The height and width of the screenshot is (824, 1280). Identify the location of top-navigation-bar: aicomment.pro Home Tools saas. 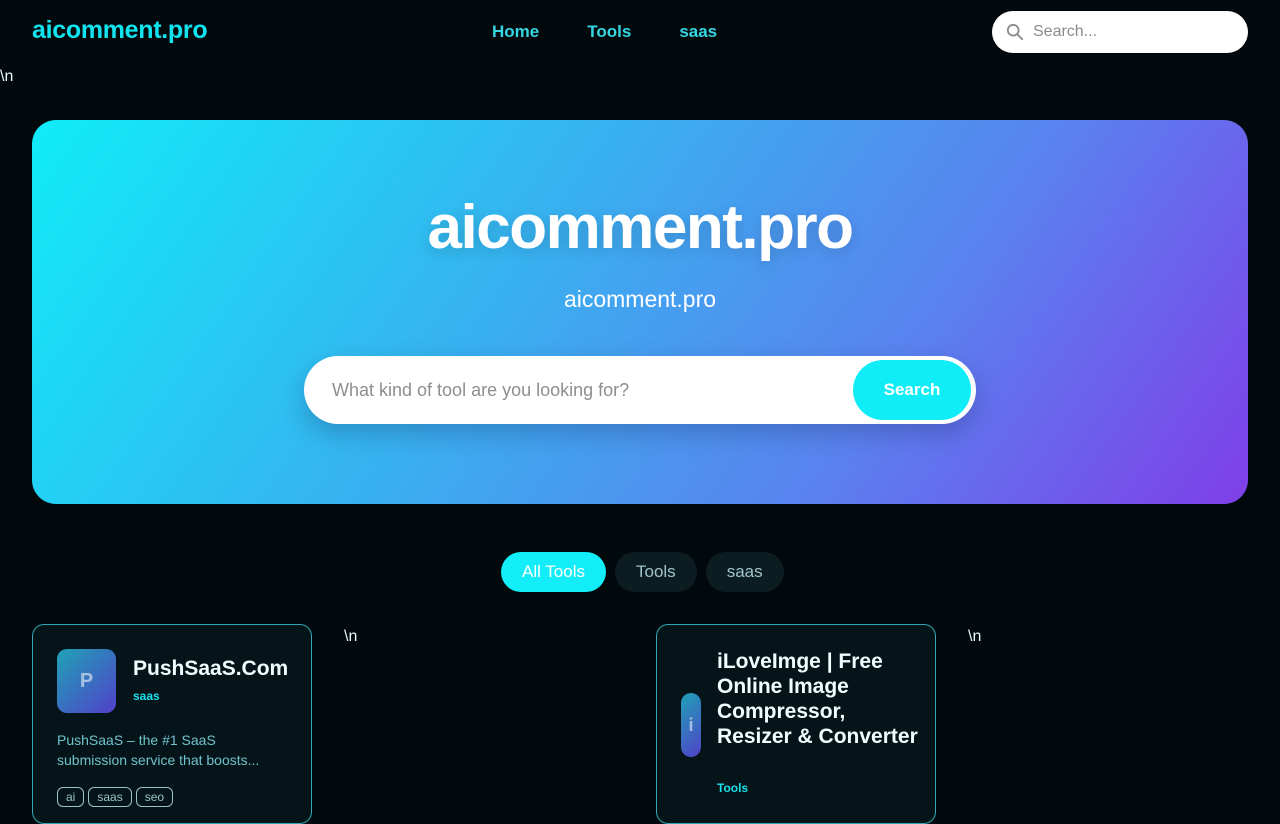
(640, 32).